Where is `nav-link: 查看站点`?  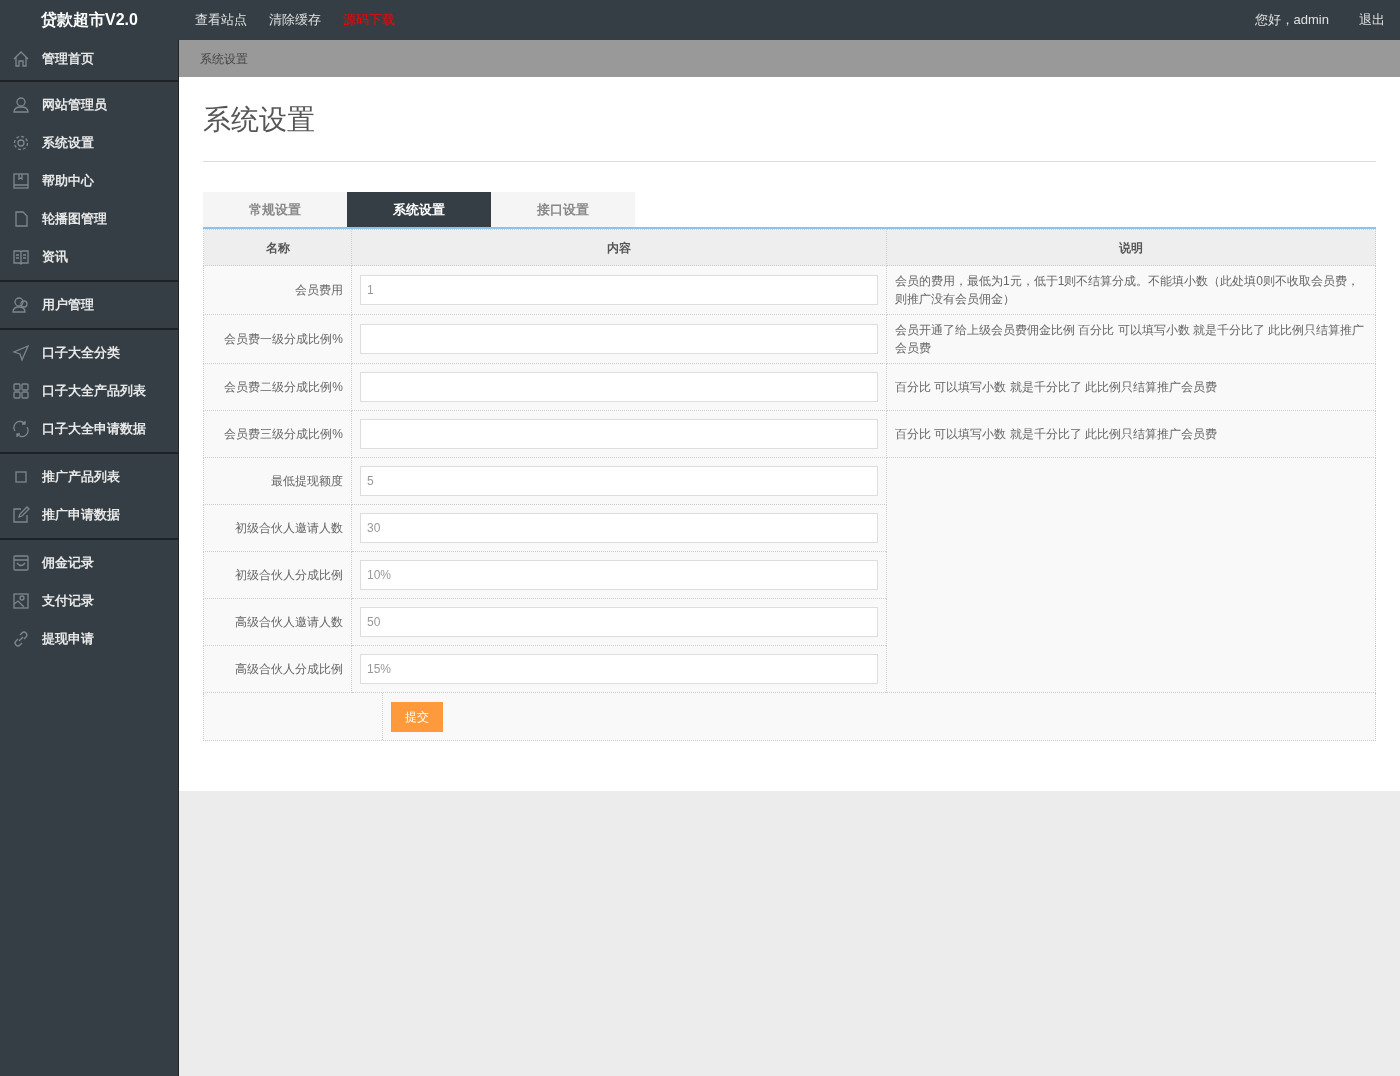
nav-link: 查看站点 is located at coordinates (221, 20).